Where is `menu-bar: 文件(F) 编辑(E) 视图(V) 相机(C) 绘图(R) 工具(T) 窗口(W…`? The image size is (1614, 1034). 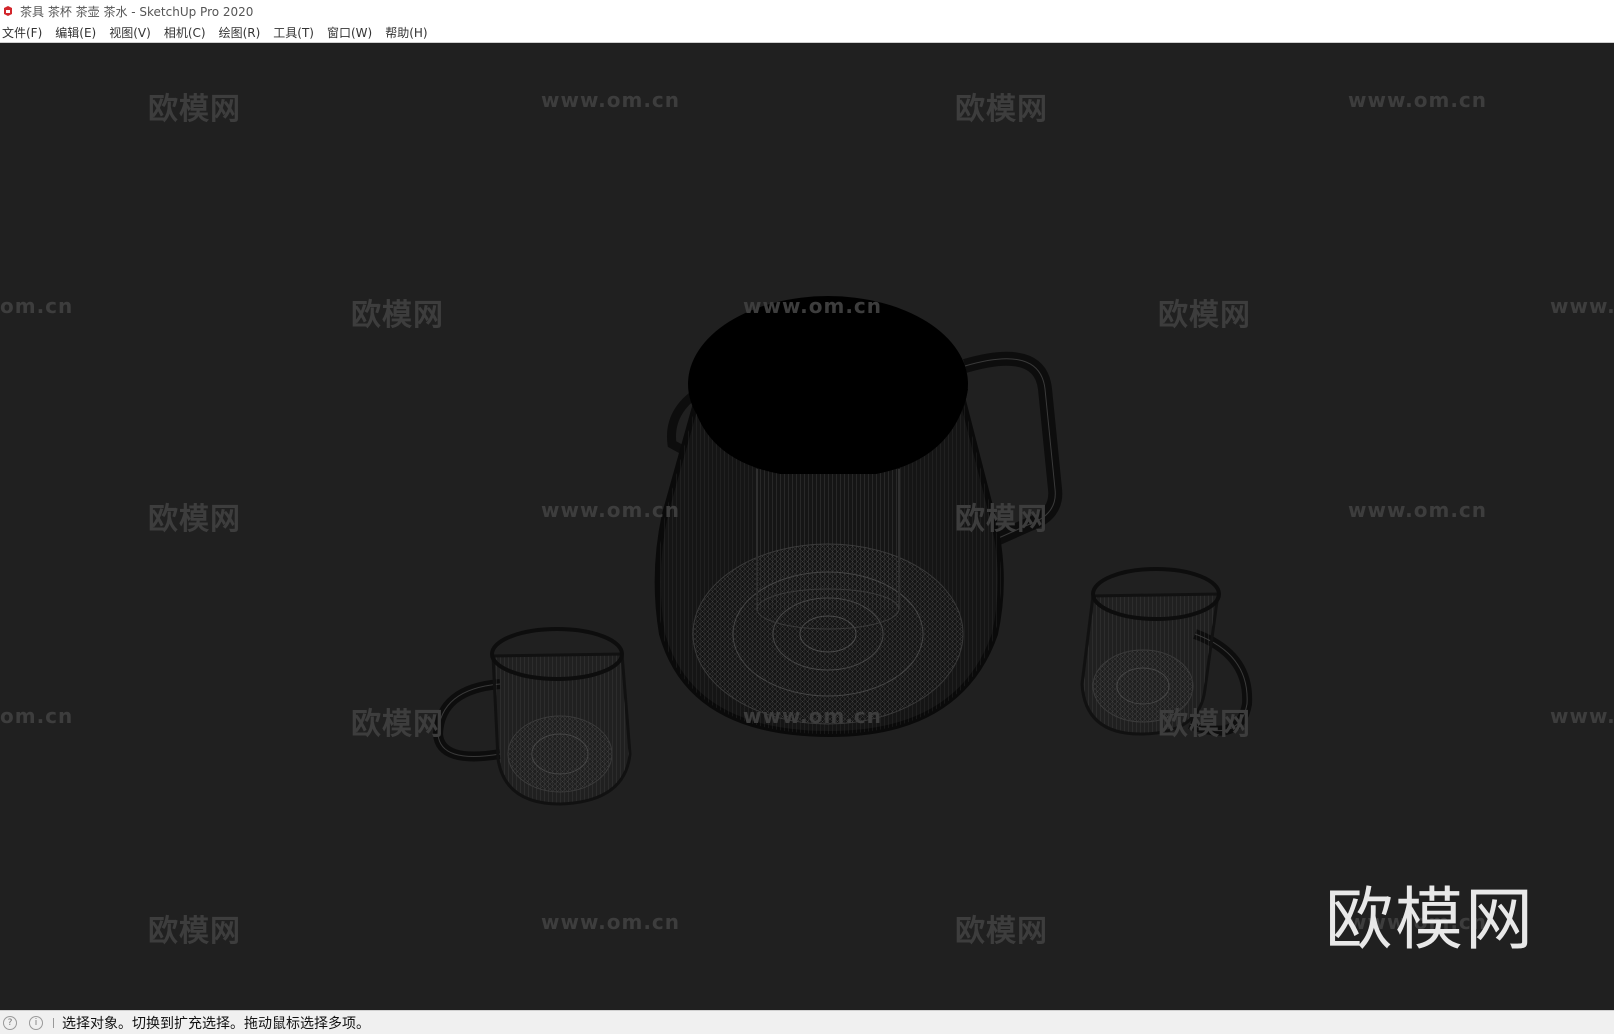
menu-bar: 文件(F) 编辑(E) 视图(V) 相机(C) 绘图(R) 工具(T) 窗口(W… is located at coordinates (807, 32).